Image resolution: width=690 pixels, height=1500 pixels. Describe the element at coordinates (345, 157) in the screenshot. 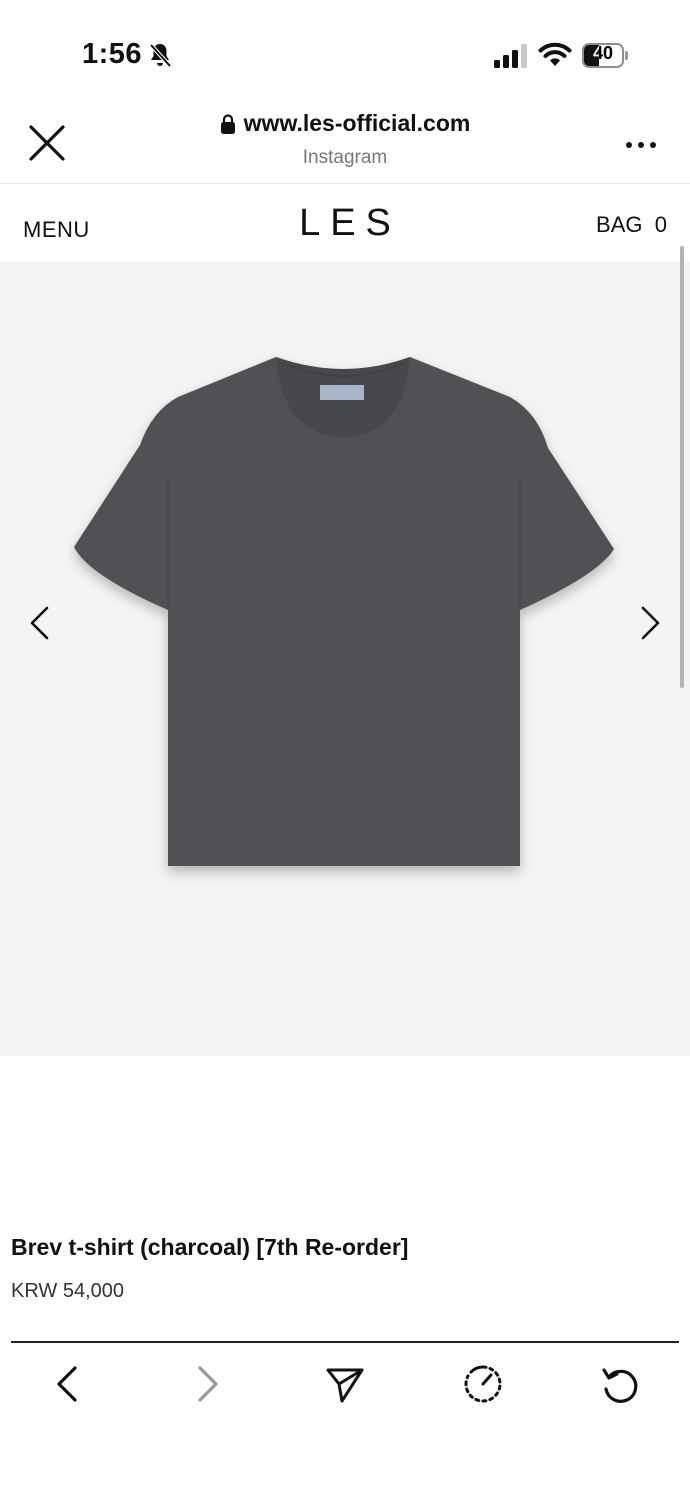

I see `source-label: Instagram` at that location.